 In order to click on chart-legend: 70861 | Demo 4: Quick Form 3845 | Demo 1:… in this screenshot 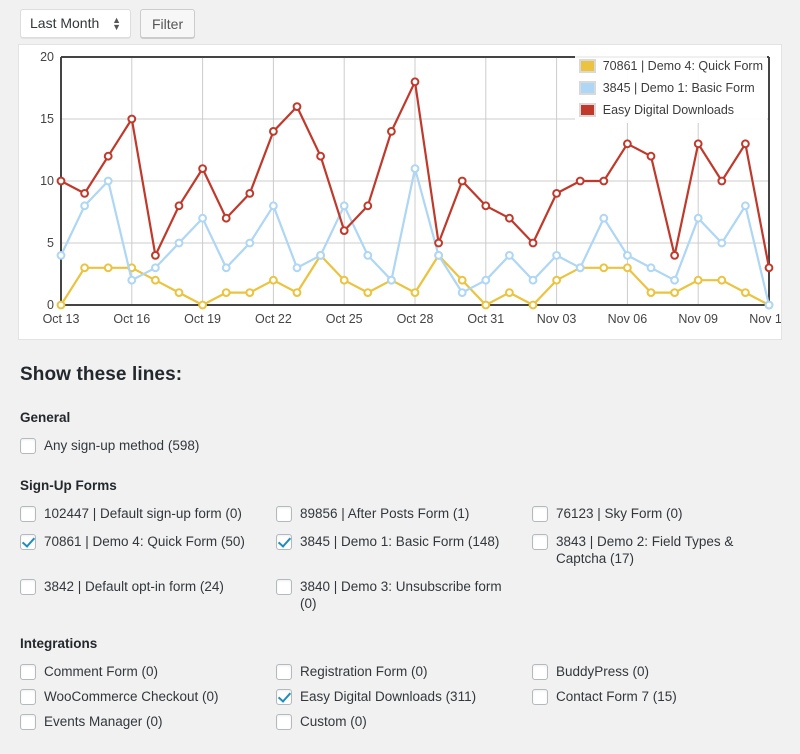, I will do `click(670, 88)`.